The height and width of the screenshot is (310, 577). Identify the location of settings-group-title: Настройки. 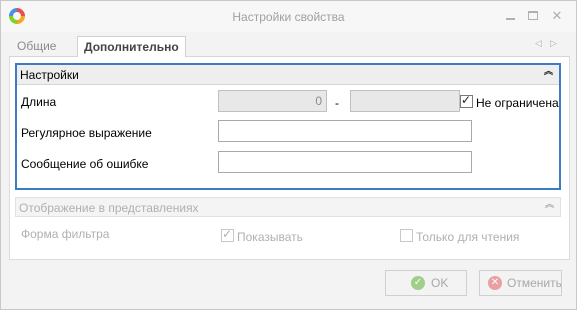
(49, 75).